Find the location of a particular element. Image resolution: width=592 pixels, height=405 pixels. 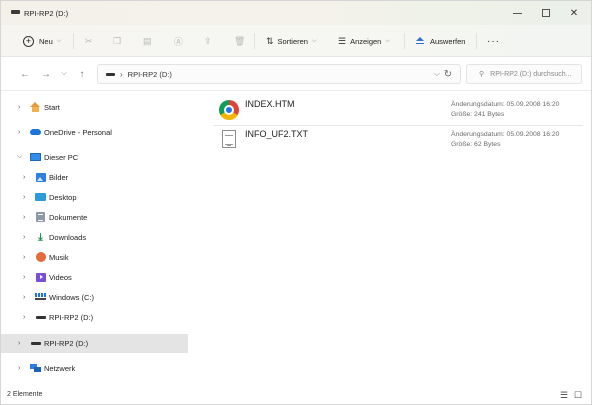

tiles-view-icon: ☐ is located at coordinates (578, 394).